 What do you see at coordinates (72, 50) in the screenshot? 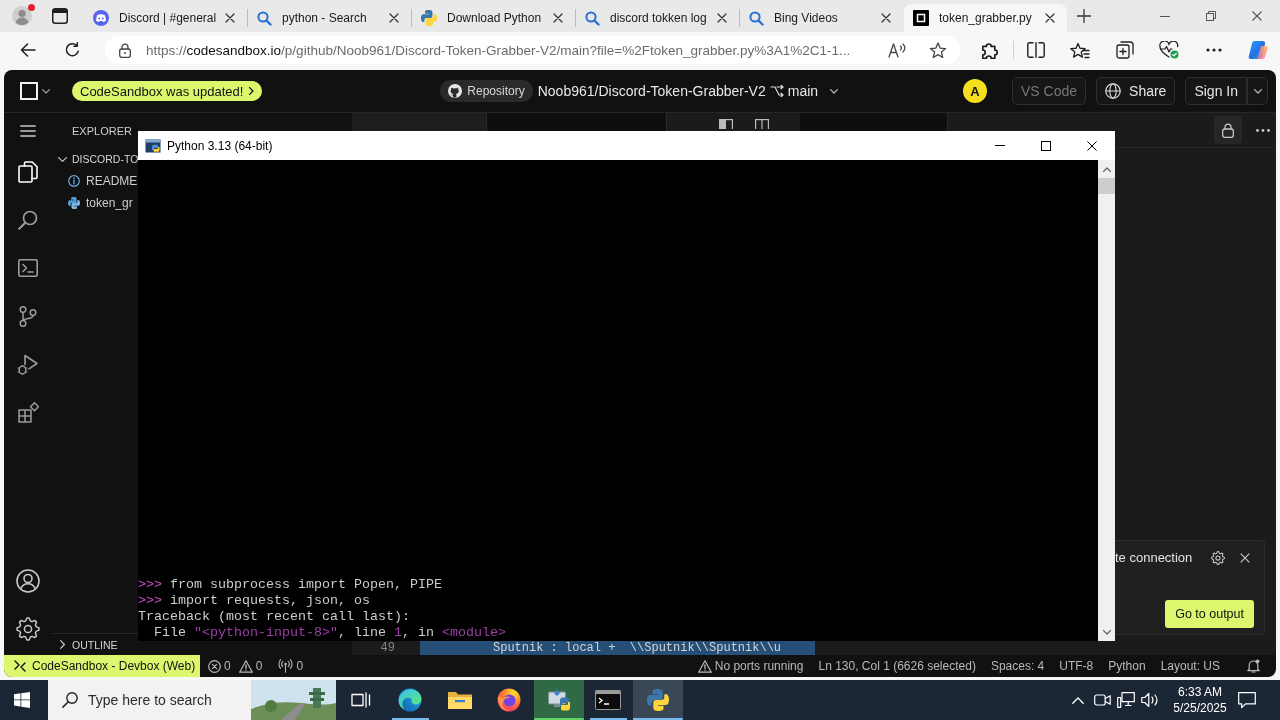
I see `refresh-icon` at bounding box center [72, 50].